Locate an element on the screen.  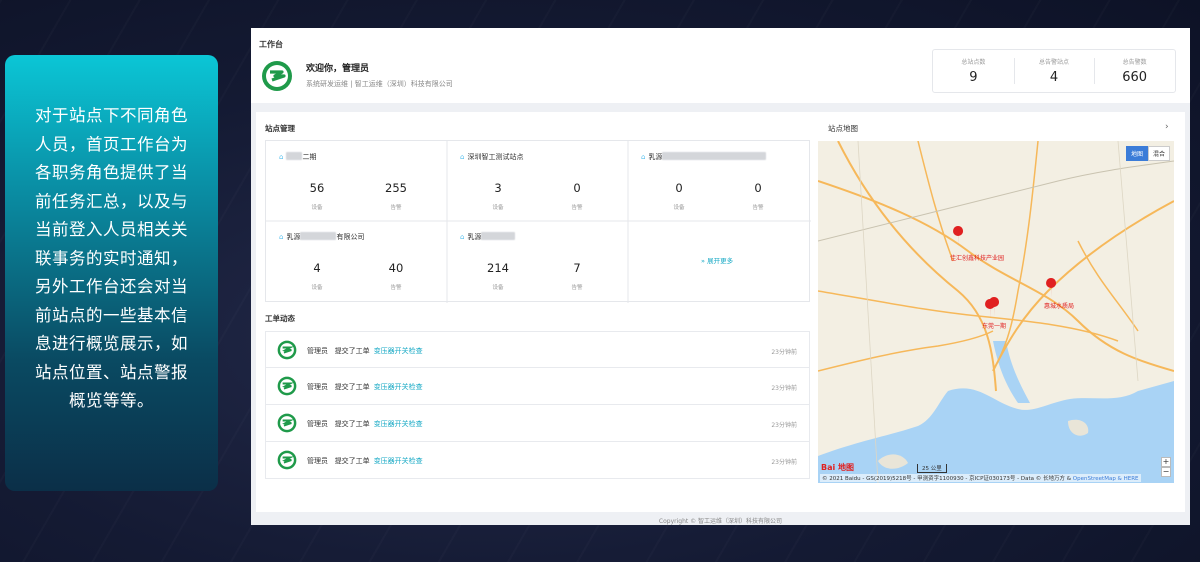
zoom-controls: + − is located at coordinates (1166, 467).